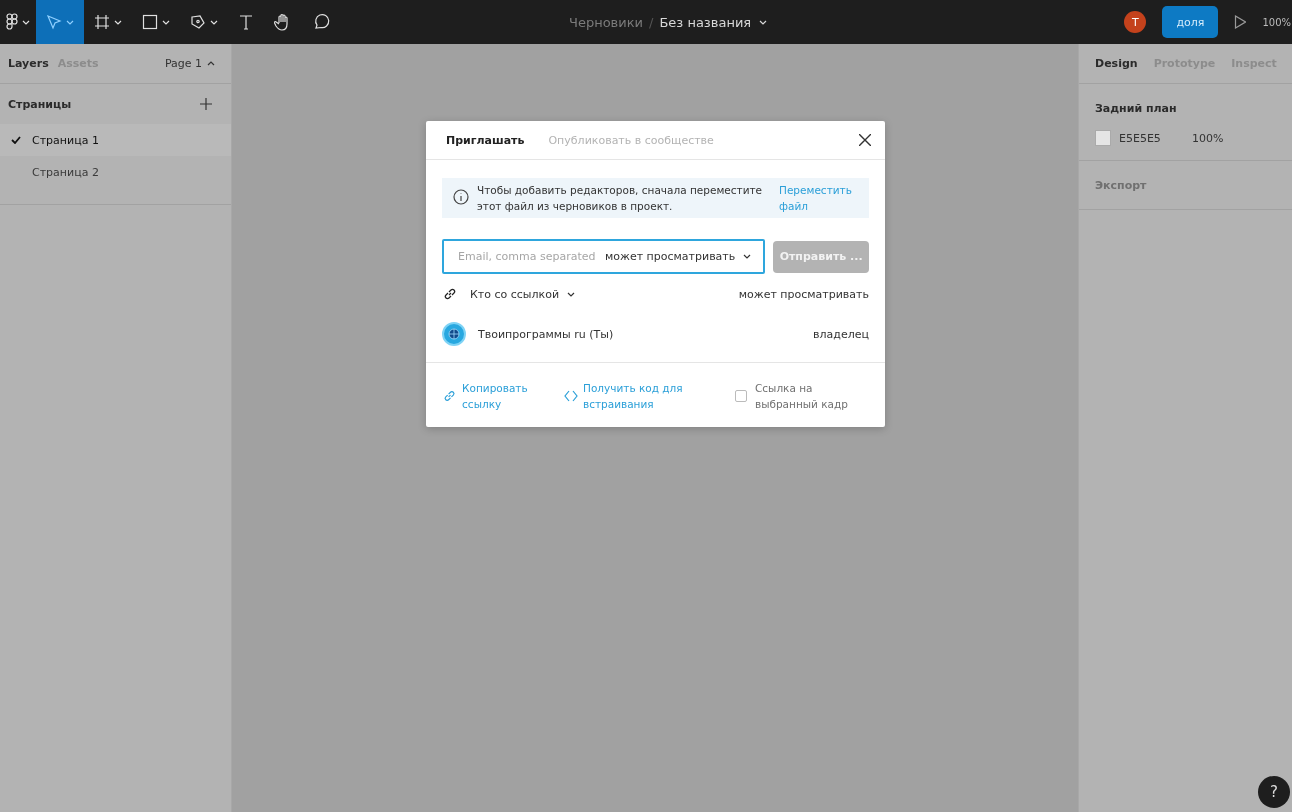 The height and width of the screenshot is (812, 1292). What do you see at coordinates (461, 197) in the screenshot?
I see `info-icon` at bounding box center [461, 197].